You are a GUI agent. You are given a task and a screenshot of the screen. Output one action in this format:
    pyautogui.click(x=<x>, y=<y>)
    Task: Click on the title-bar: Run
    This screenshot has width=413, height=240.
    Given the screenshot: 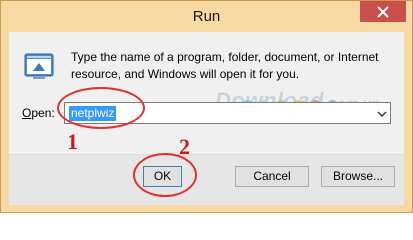 What is the action you would take?
    pyautogui.click(x=206, y=16)
    